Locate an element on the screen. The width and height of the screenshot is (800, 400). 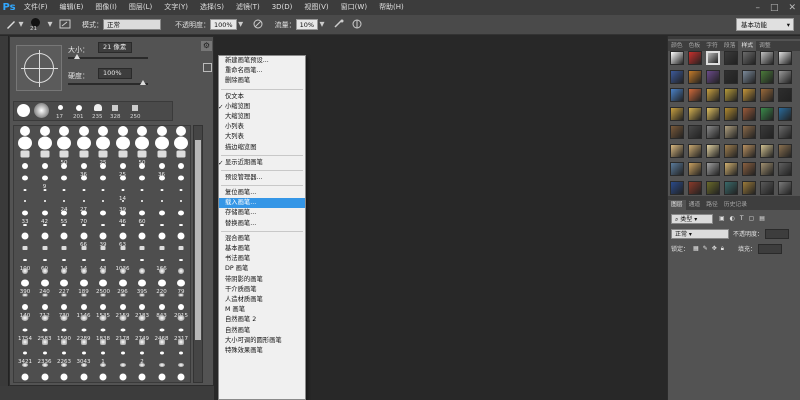
brush-preset-picker: 21 is located at coordinates (36, 25).